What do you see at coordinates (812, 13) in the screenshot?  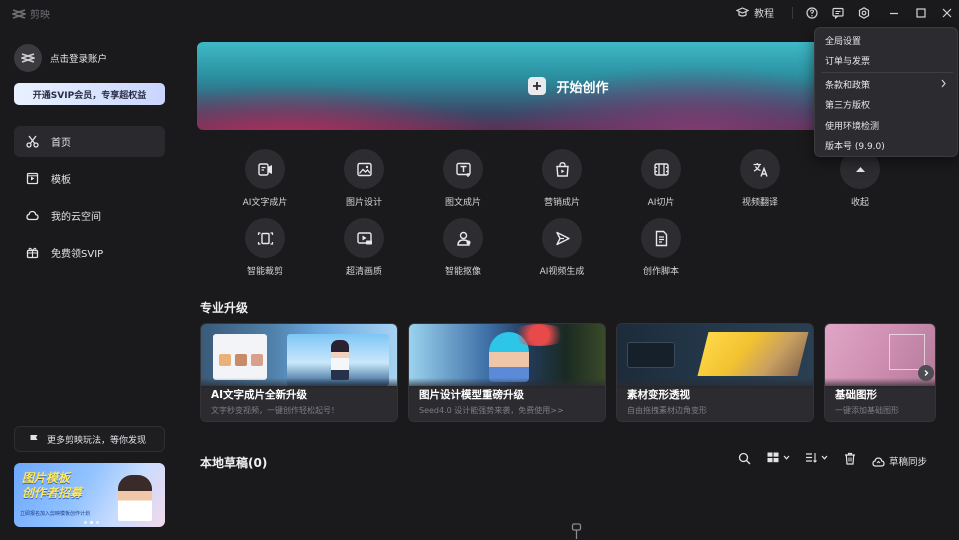 I see `help-icon` at bounding box center [812, 13].